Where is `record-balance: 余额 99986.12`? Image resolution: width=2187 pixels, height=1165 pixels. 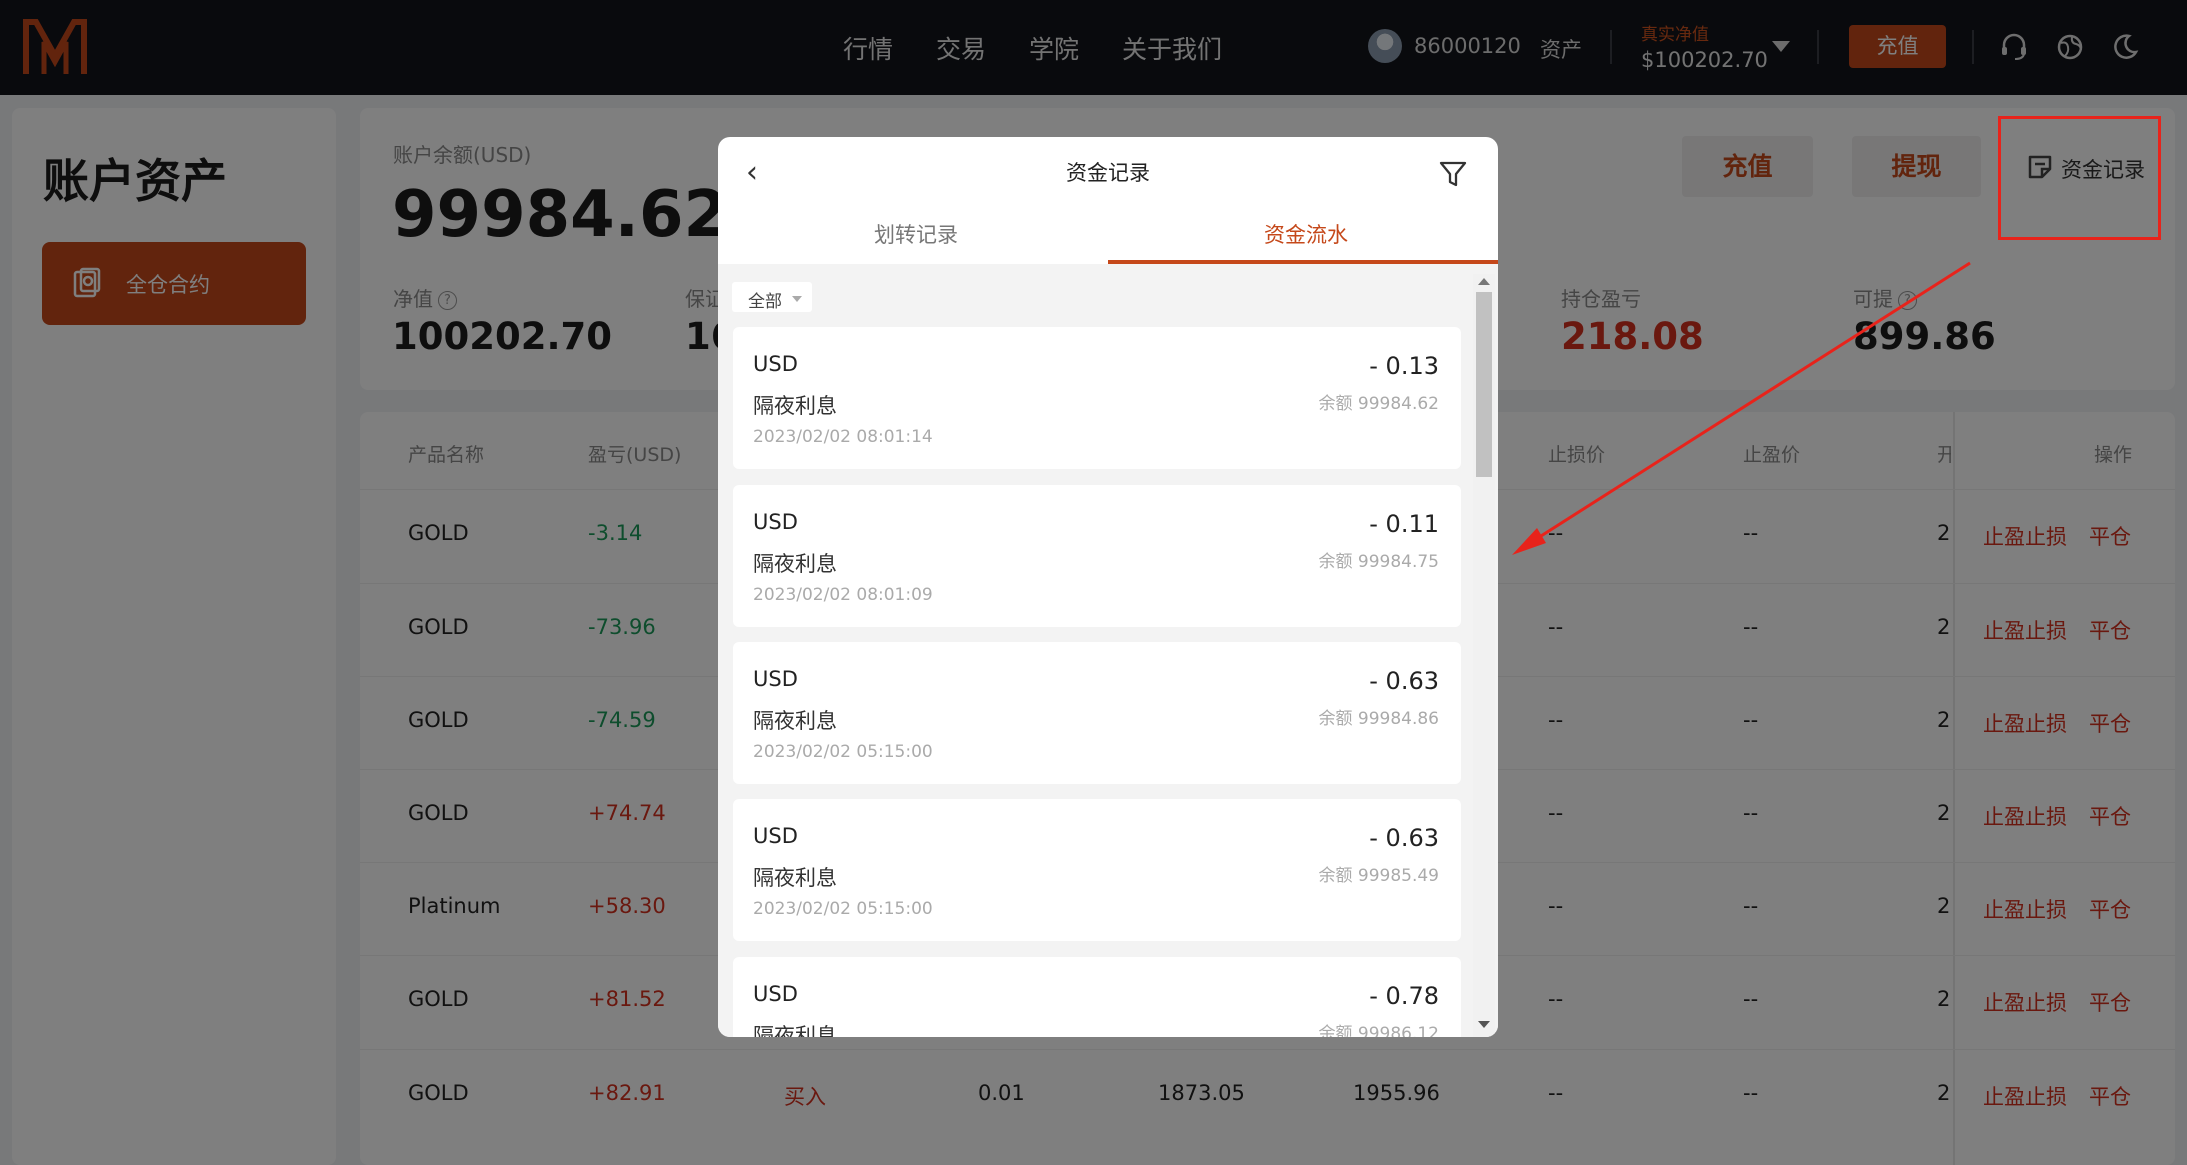
record-balance: 余额 99986.12 is located at coordinates (1378, 1030).